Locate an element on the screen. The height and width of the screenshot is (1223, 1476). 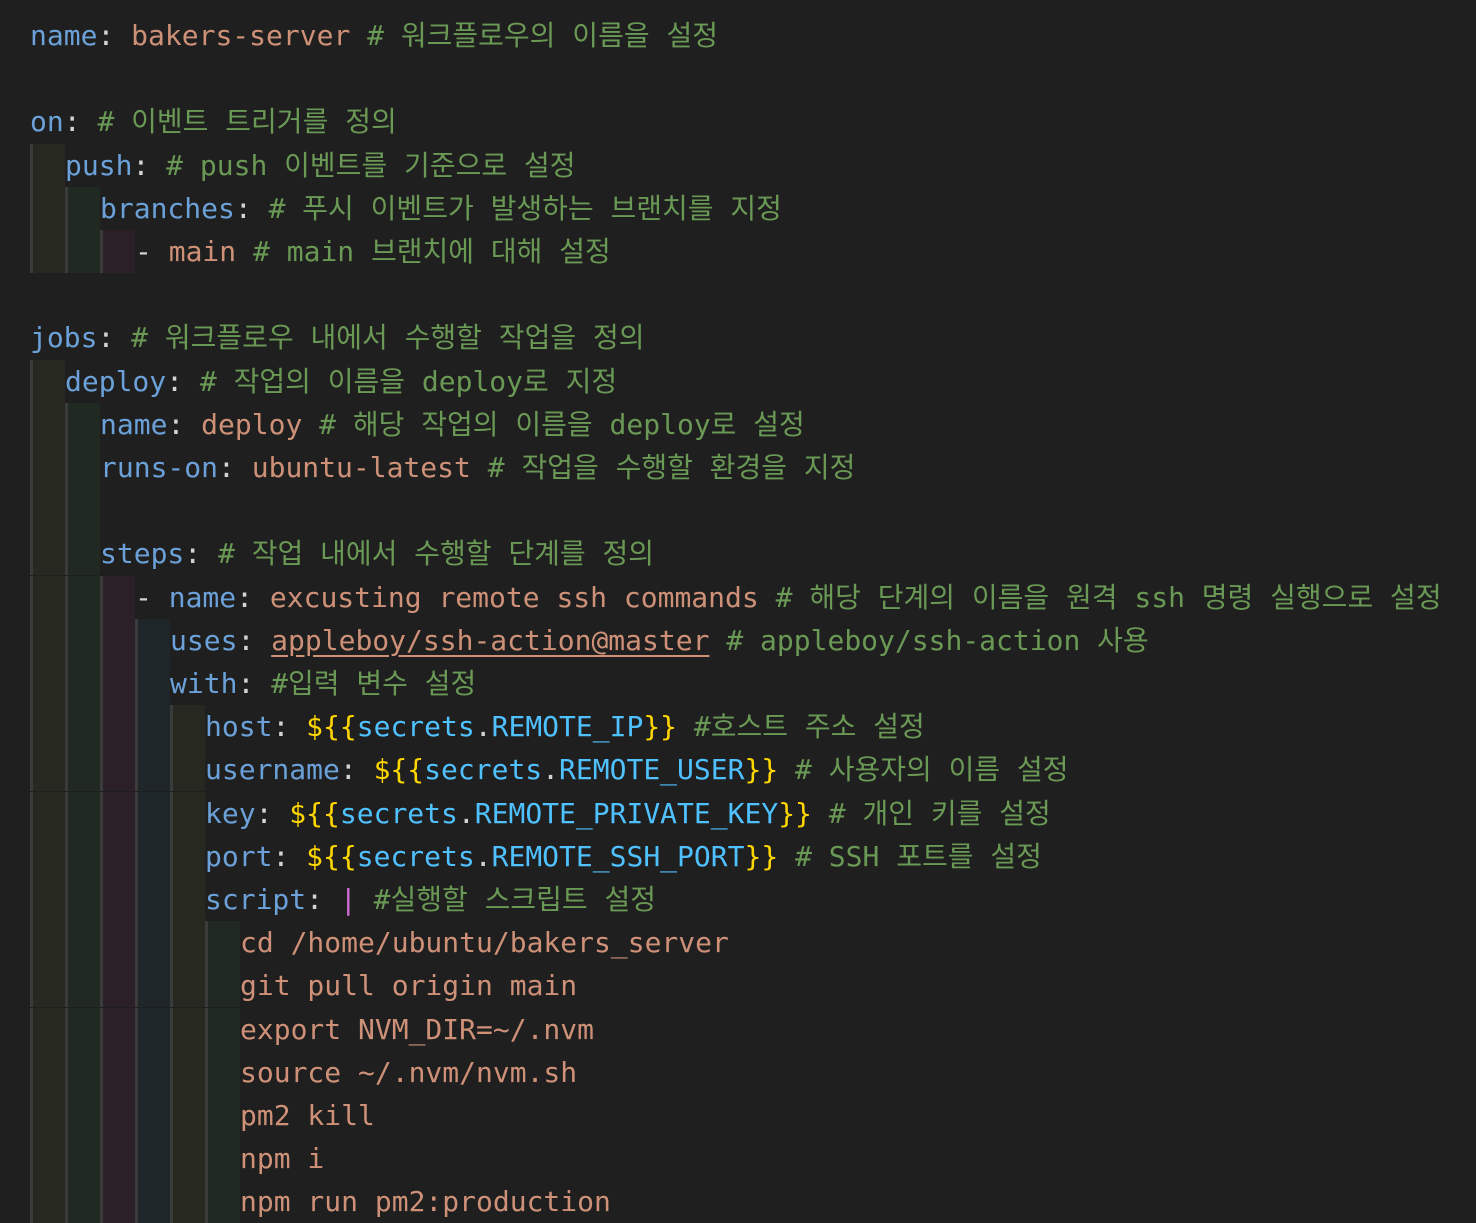
code-text: jobs: # 워크플로우 내에서 수행할 작업을 정의 is located at coordinates (337, 337).